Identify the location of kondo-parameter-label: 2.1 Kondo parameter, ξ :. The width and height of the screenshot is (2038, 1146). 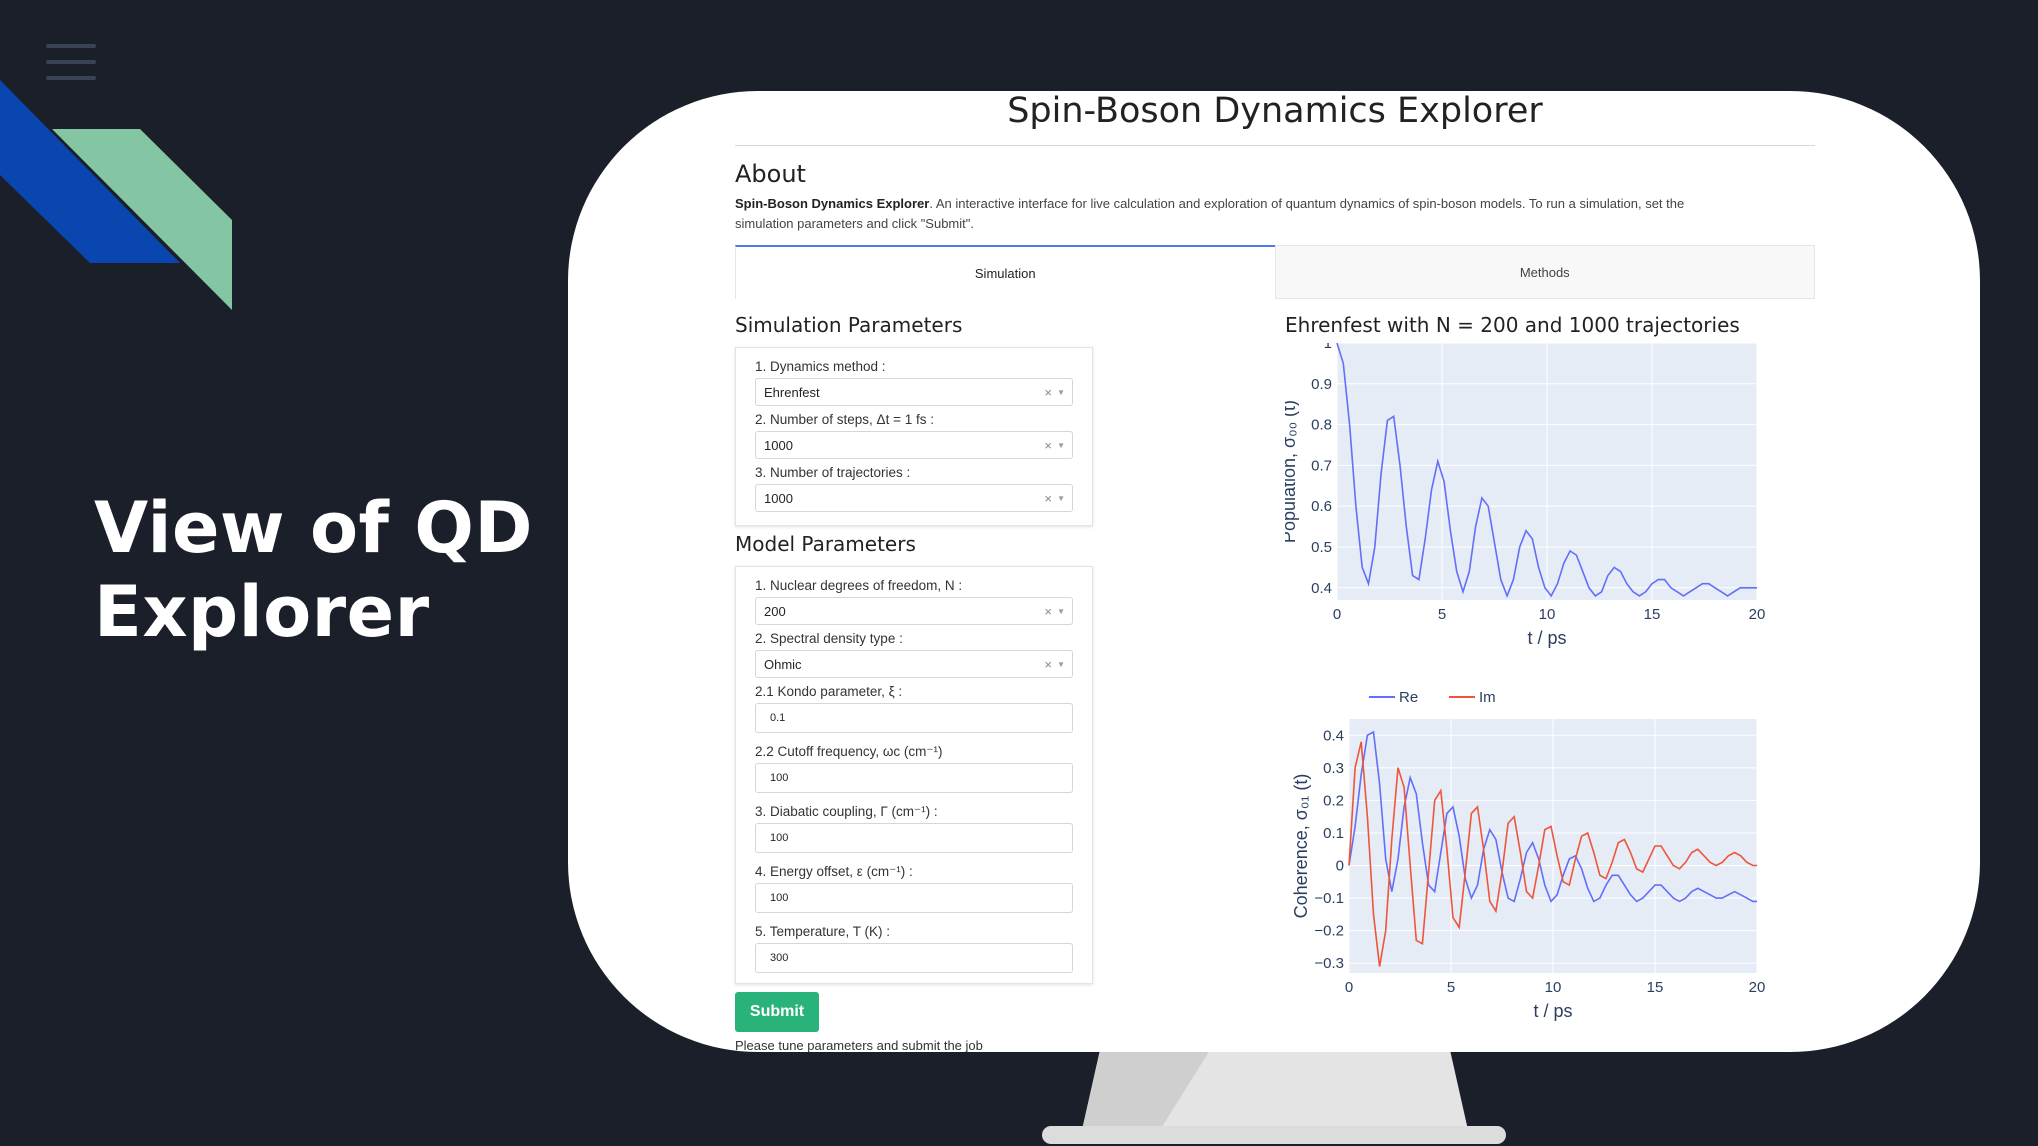
(829, 691).